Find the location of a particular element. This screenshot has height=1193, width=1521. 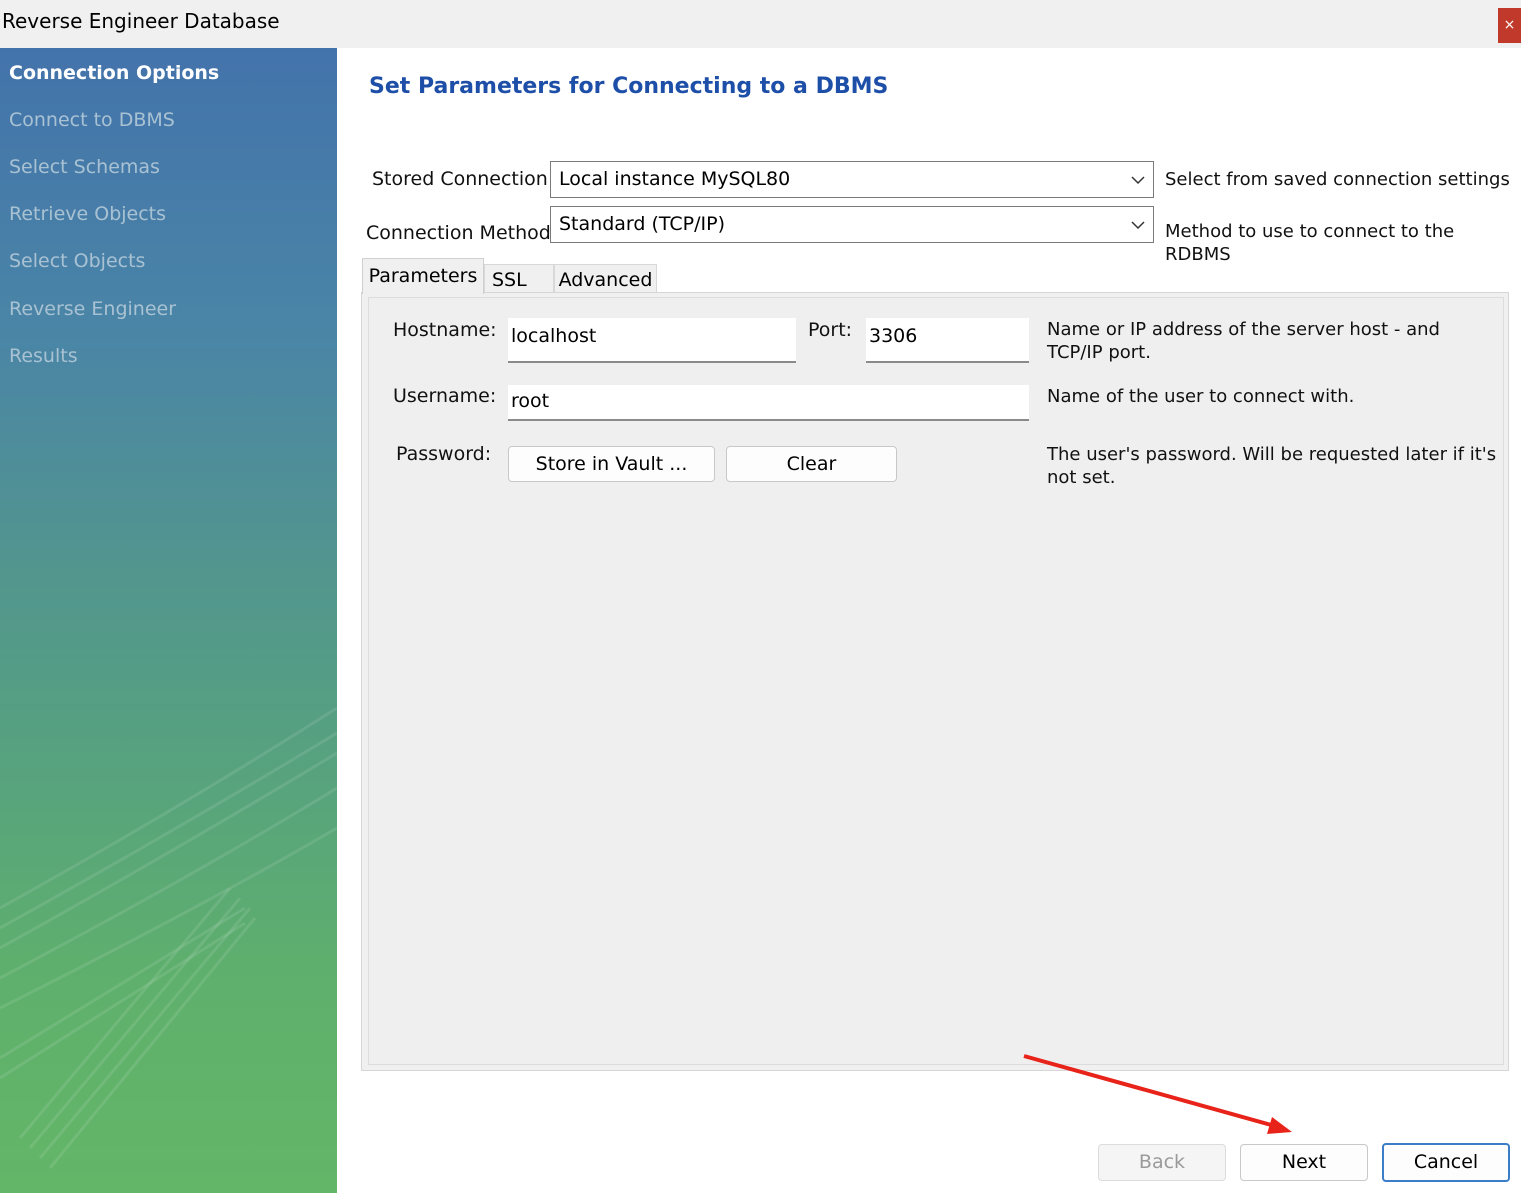

close-button: × is located at coordinates (1509, 25).